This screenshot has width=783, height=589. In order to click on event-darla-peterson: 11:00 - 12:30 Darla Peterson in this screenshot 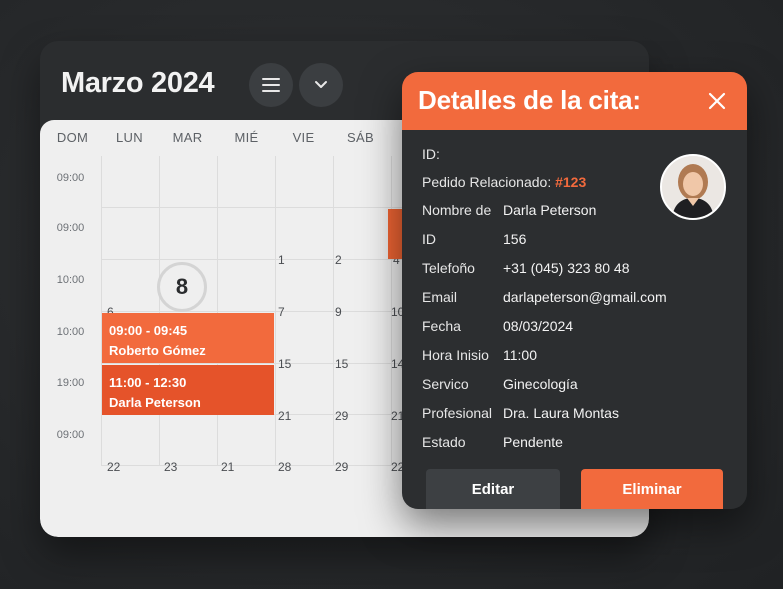, I will do `click(188, 390)`.